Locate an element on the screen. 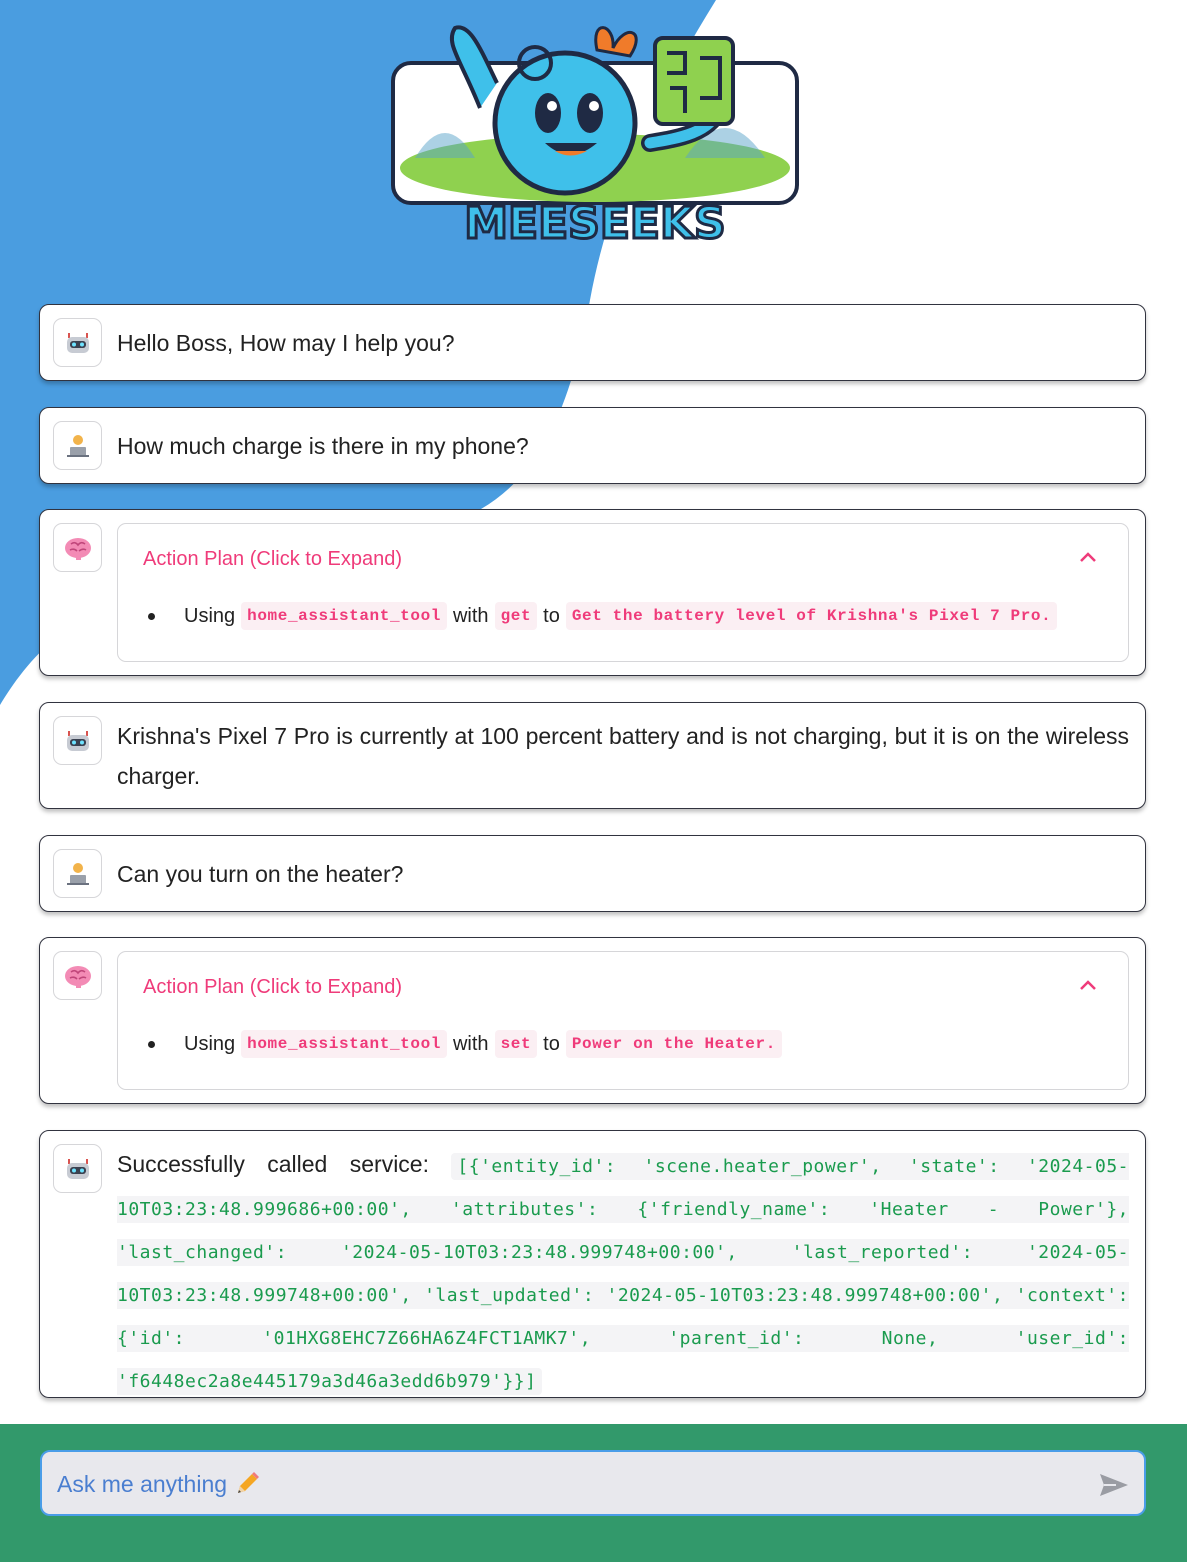  chat-message-user: How much charge is there in my phone? is located at coordinates (592, 445).